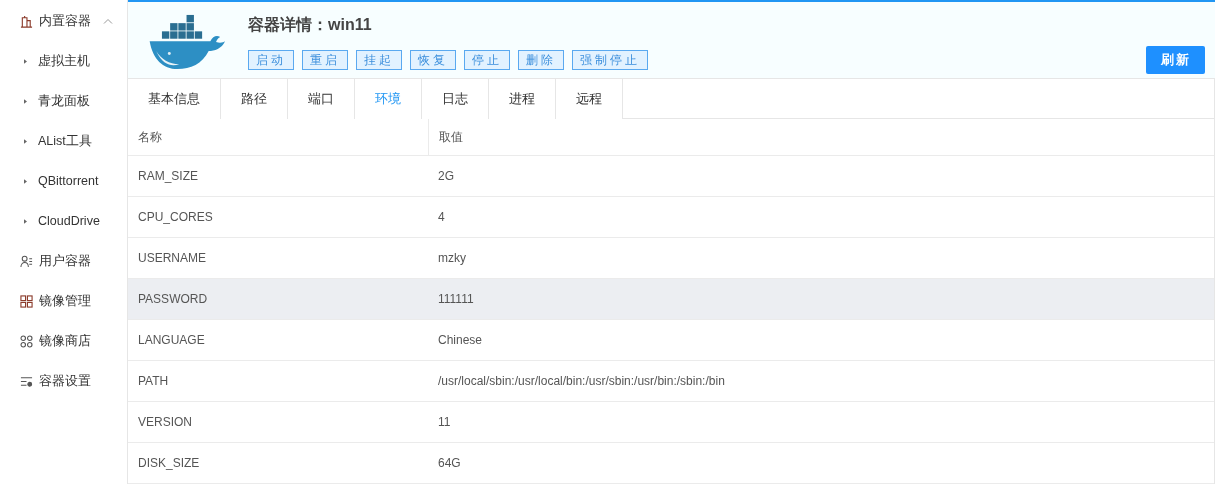 The width and height of the screenshot is (1215, 484). What do you see at coordinates (455, 99) in the screenshot?
I see `tab: 日志` at bounding box center [455, 99].